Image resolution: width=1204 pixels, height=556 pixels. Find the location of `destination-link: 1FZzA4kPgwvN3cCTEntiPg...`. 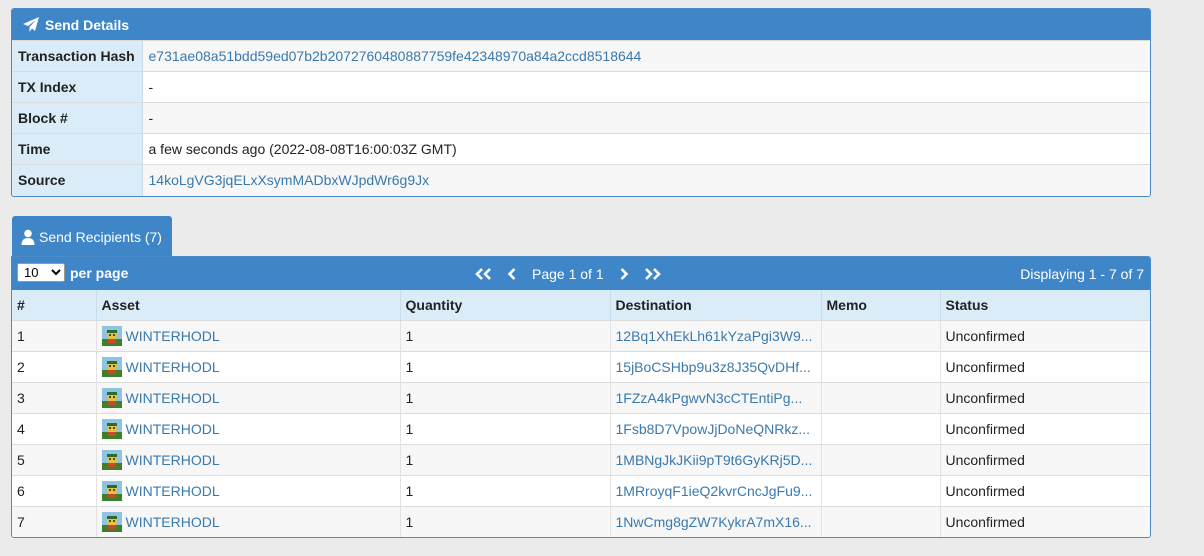

destination-link: 1FZzA4kPgwvN3cCTEntiPg... is located at coordinates (709, 398).